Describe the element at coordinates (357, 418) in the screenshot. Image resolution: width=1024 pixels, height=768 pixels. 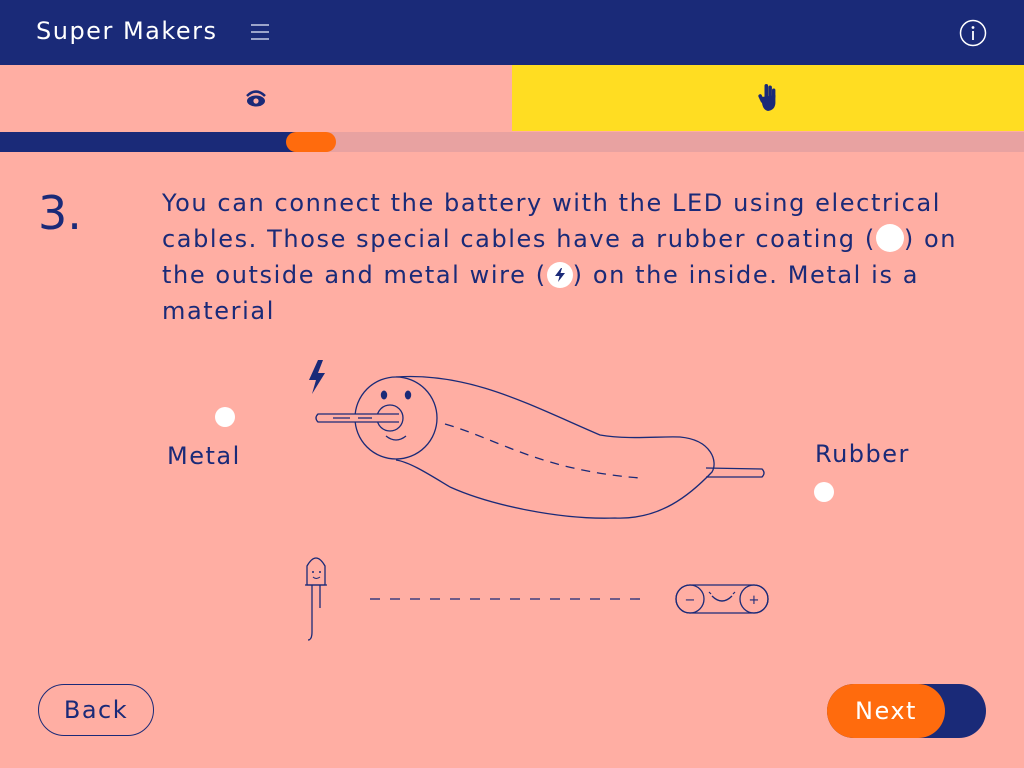
I see `metal-wire-start` at that location.